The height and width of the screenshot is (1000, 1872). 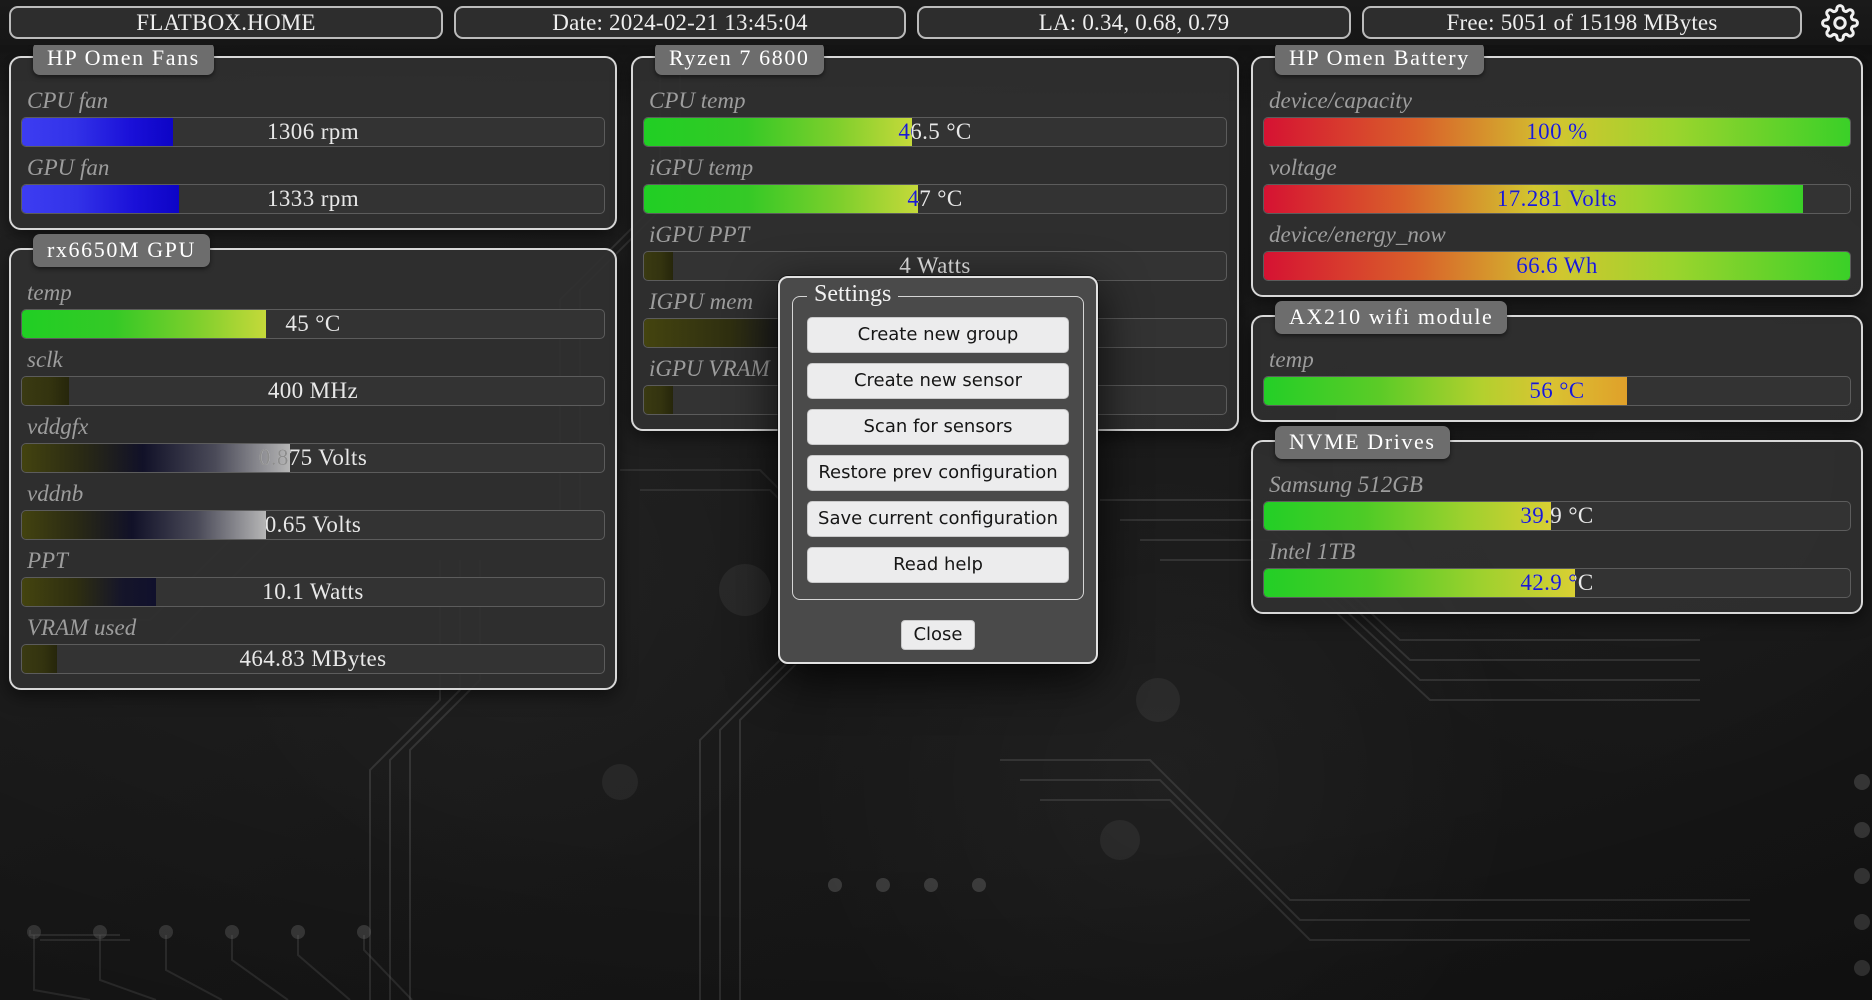 I want to click on sensor-label: PPT, so click(x=47, y=560).